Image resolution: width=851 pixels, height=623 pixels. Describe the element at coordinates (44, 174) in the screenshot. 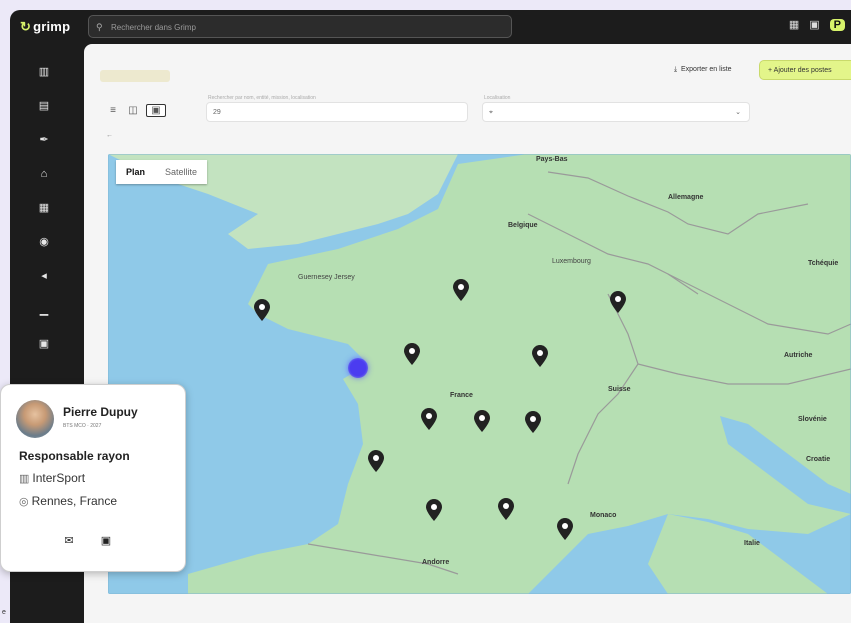

I see `car-icon: ⌂` at that location.